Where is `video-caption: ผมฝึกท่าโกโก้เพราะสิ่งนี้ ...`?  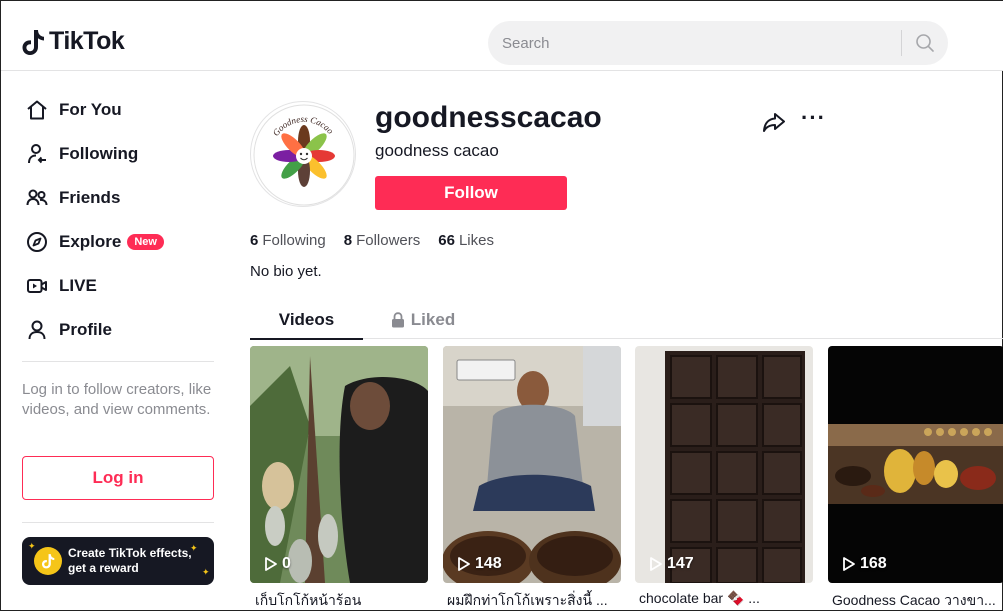 video-caption: ผมฝึกท่าโกโก้เพราะสิ่งนี้ ... is located at coordinates (536, 600).